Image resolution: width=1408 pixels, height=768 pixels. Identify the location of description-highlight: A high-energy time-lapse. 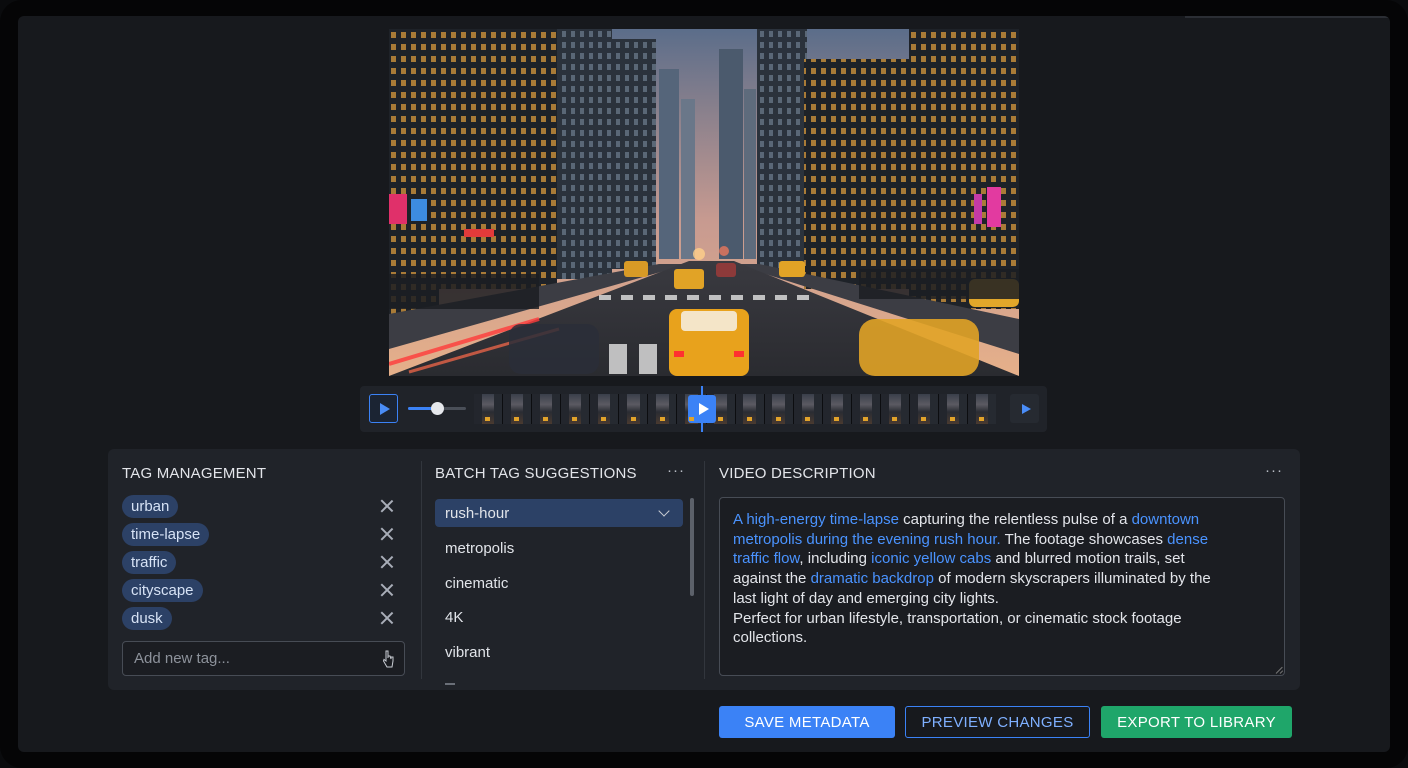
(816, 519).